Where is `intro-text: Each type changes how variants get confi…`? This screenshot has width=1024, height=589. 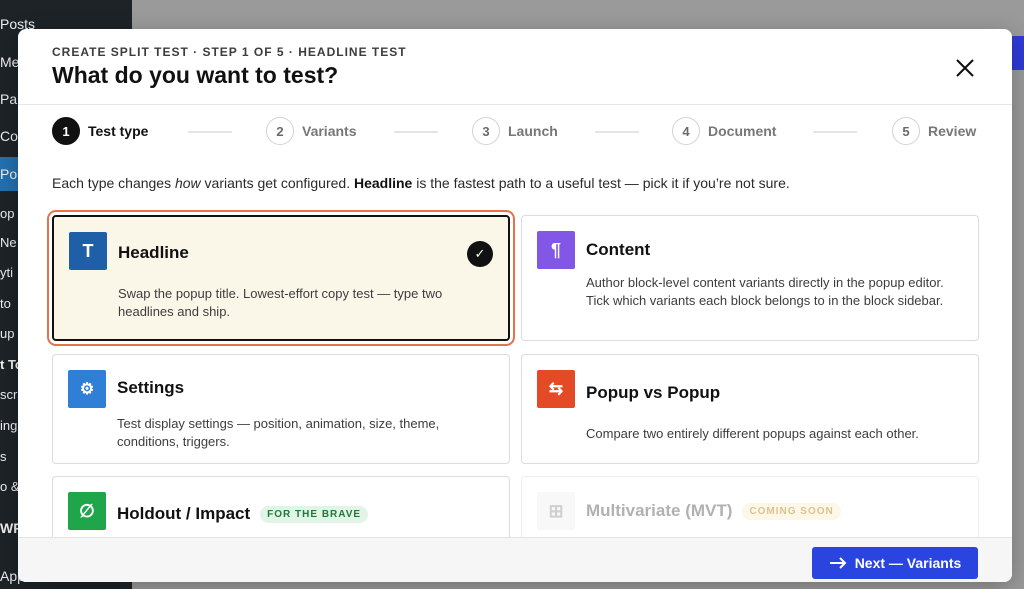
intro-text: Each type changes how variants get confi… is located at coordinates (421, 183).